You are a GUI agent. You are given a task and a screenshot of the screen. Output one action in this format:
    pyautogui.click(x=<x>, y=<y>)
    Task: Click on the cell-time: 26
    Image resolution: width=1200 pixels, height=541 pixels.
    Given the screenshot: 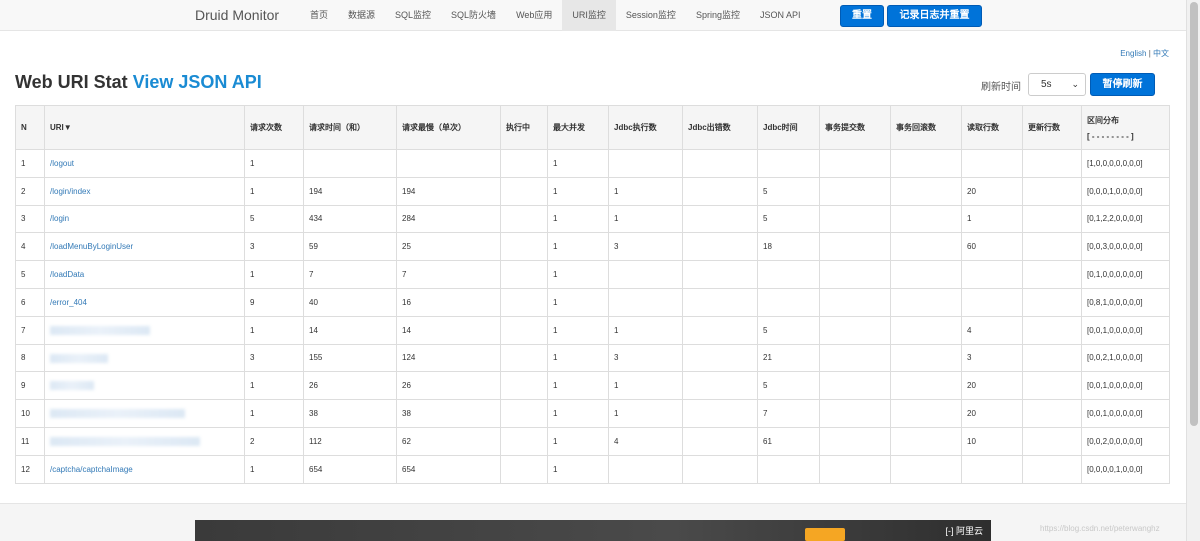 What is the action you would take?
    pyautogui.click(x=350, y=386)
    